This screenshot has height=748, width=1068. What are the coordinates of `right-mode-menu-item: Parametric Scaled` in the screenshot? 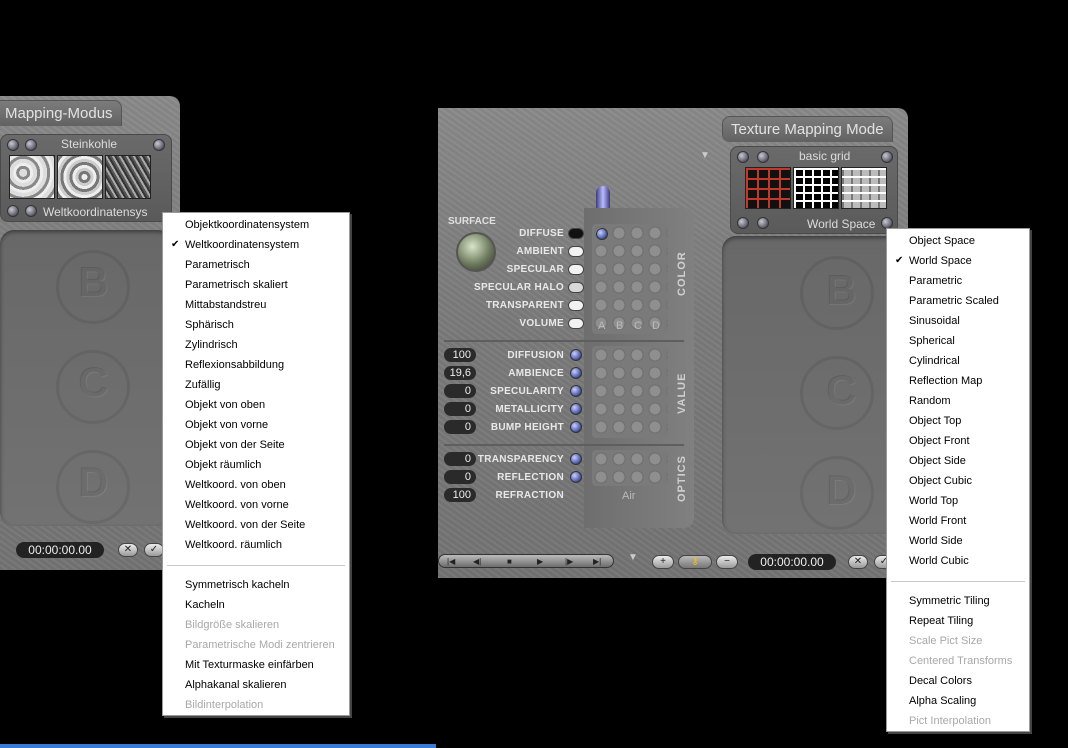 It's located at (958, 301).